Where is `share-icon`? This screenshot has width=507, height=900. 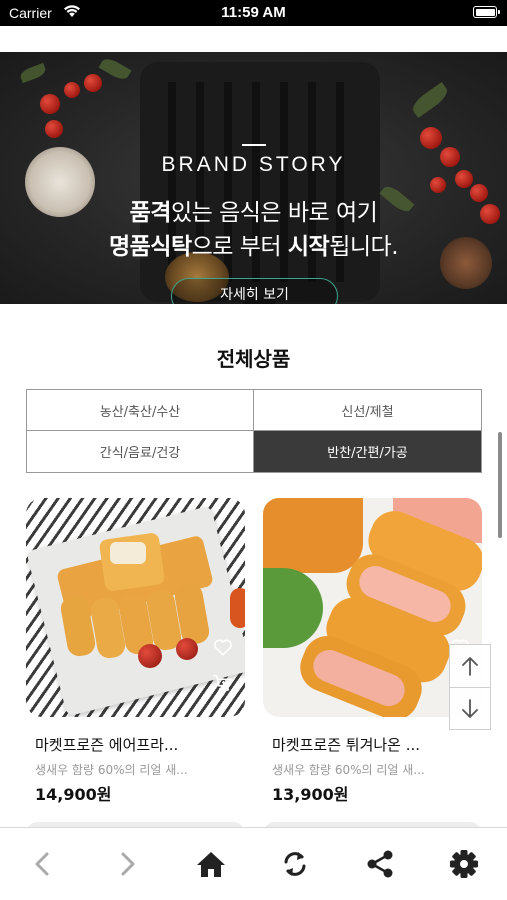
share-icon is located at coordinates (380, 864).